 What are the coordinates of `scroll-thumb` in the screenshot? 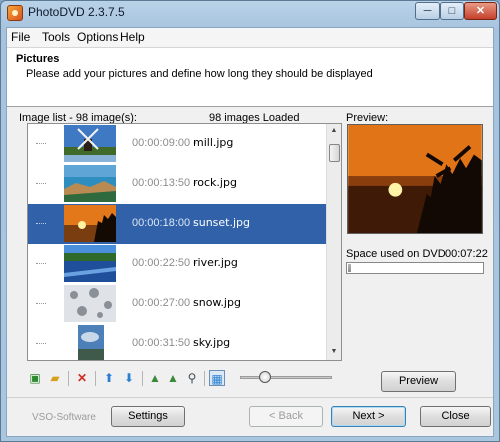 It's located at (334, 153).